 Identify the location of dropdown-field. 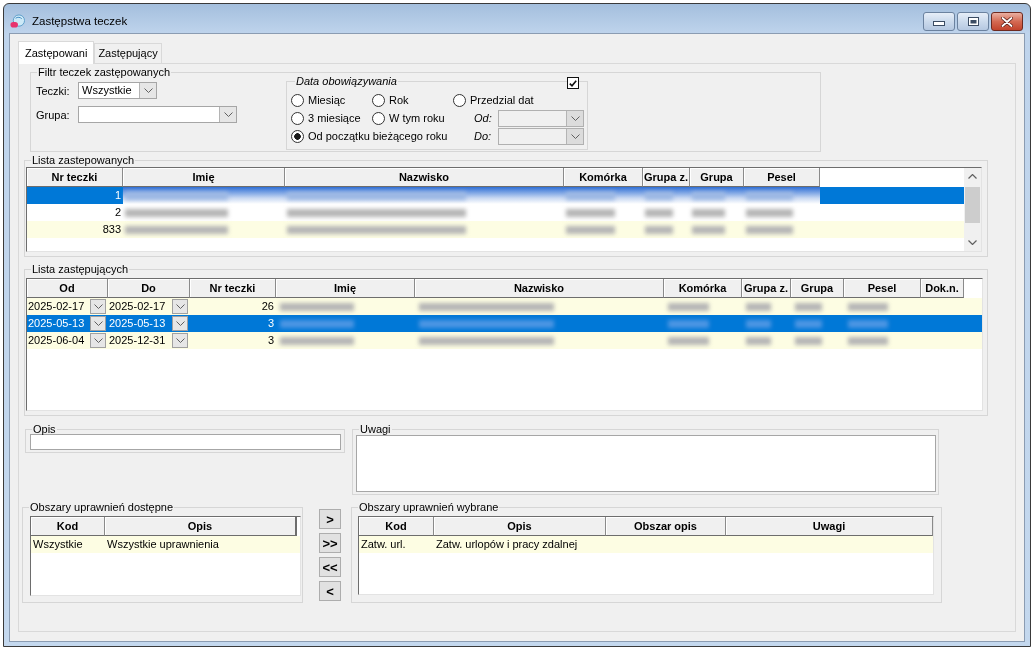
(157, 114).